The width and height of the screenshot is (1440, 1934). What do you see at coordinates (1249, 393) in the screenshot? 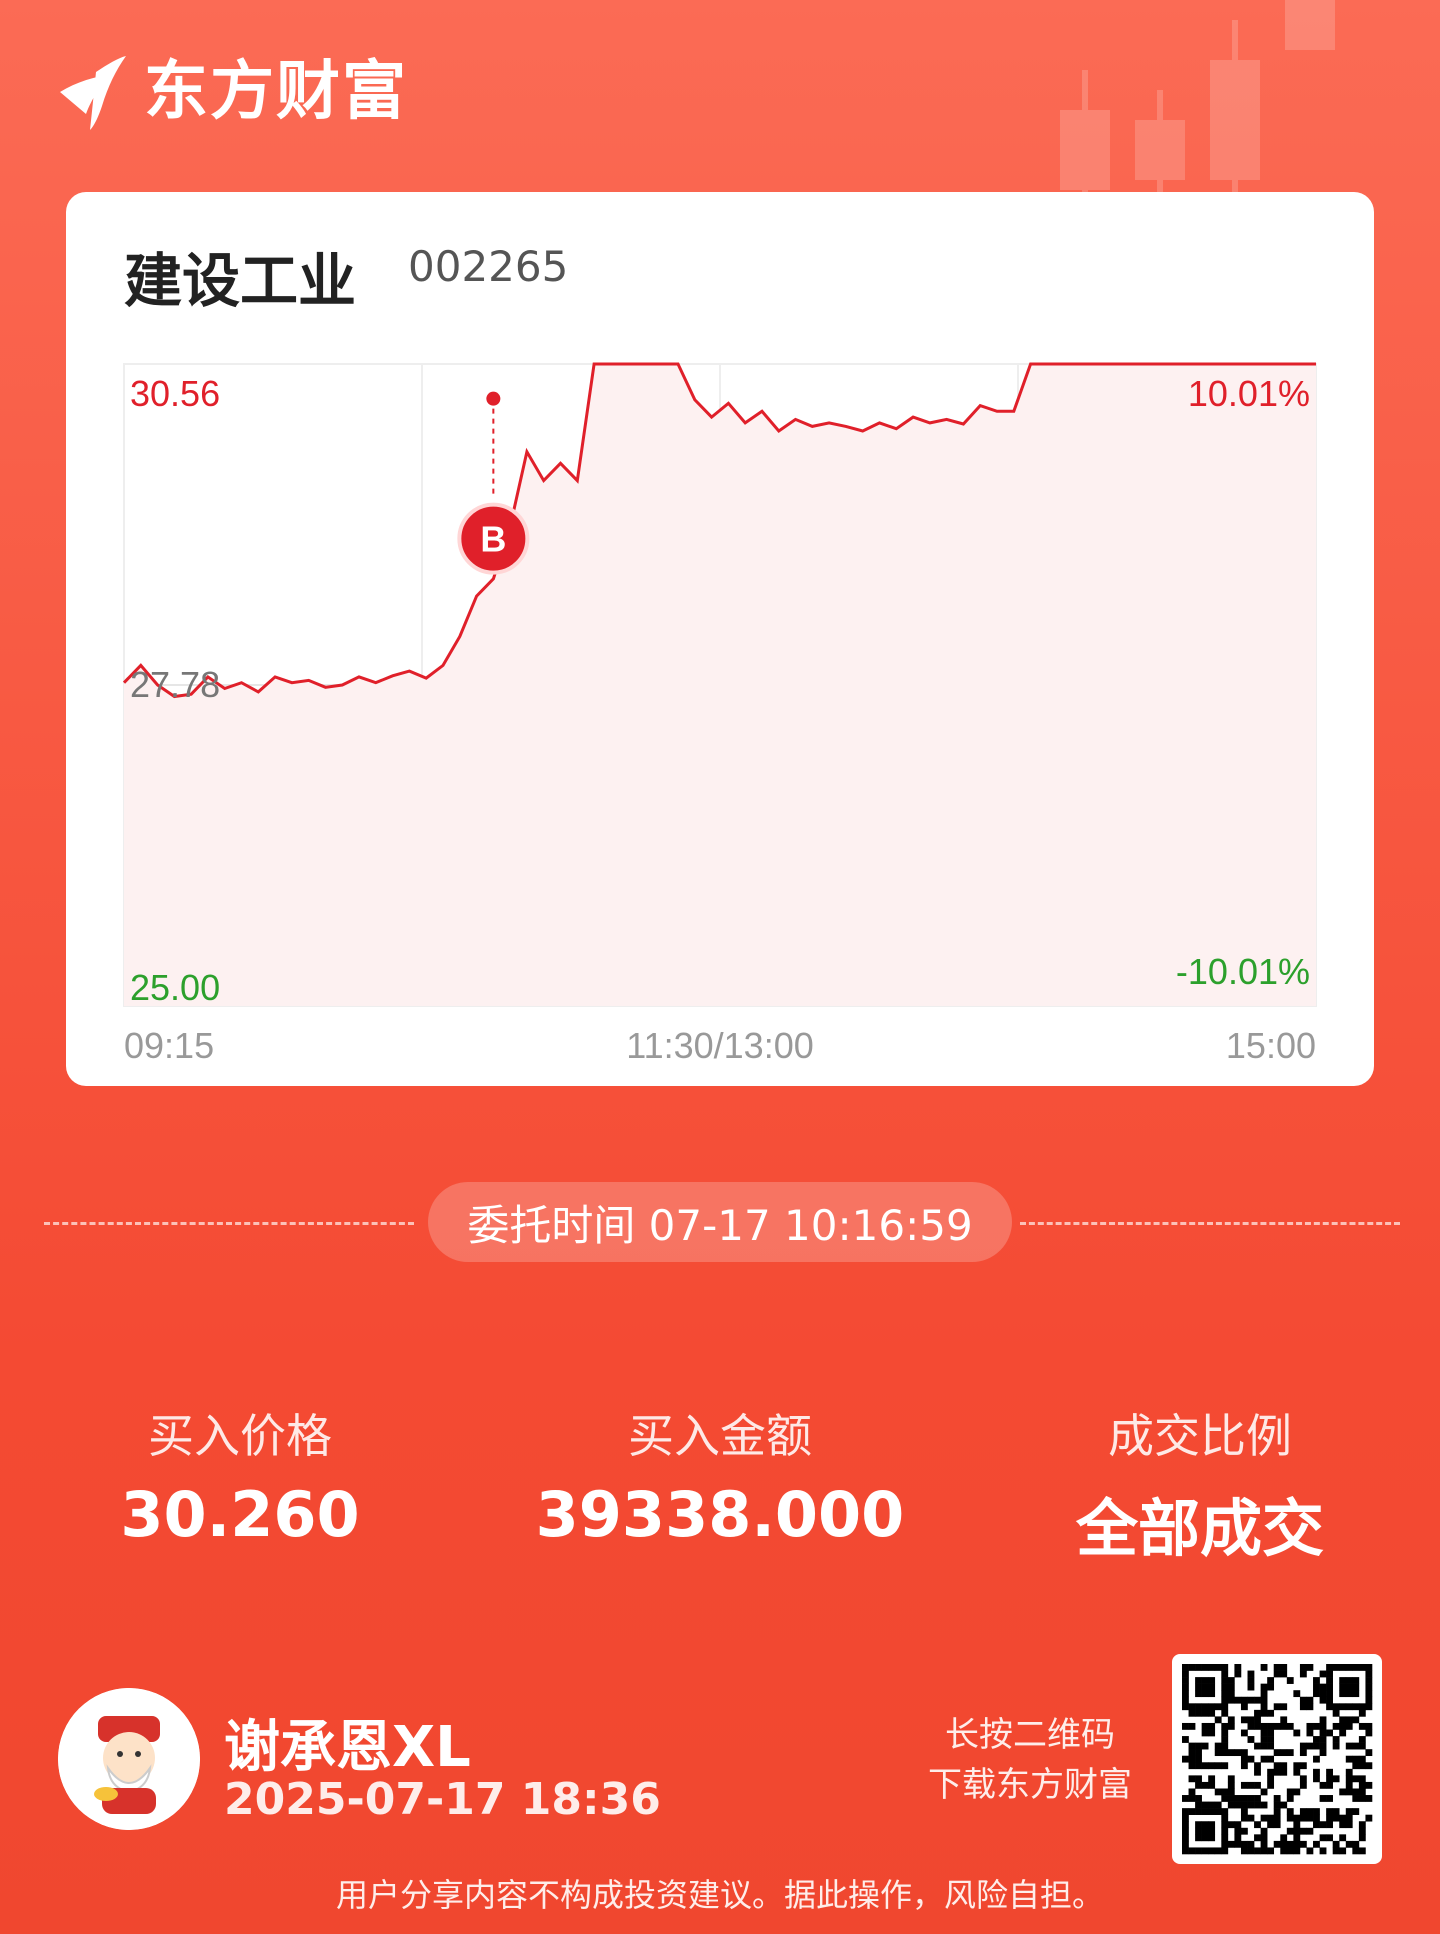
I see `pct-label-top: 10.01%` at bounding box center [1249, 393].